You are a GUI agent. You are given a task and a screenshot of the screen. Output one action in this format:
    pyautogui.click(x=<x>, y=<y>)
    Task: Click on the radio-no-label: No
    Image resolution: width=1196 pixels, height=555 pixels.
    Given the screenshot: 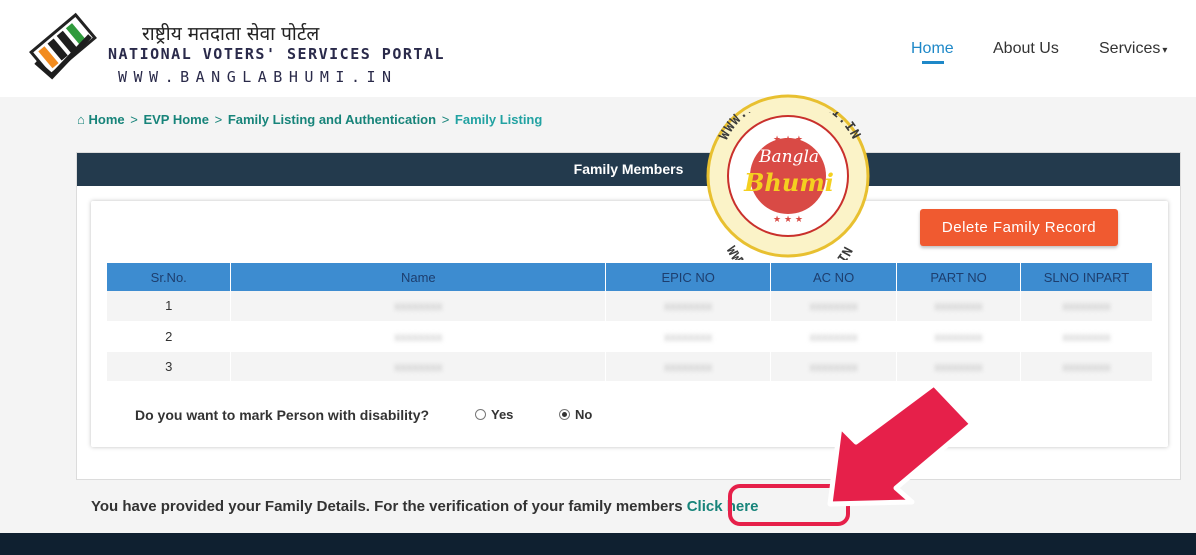 What is the action you would take?
    pyautogui.click(x=584, y=414)
    